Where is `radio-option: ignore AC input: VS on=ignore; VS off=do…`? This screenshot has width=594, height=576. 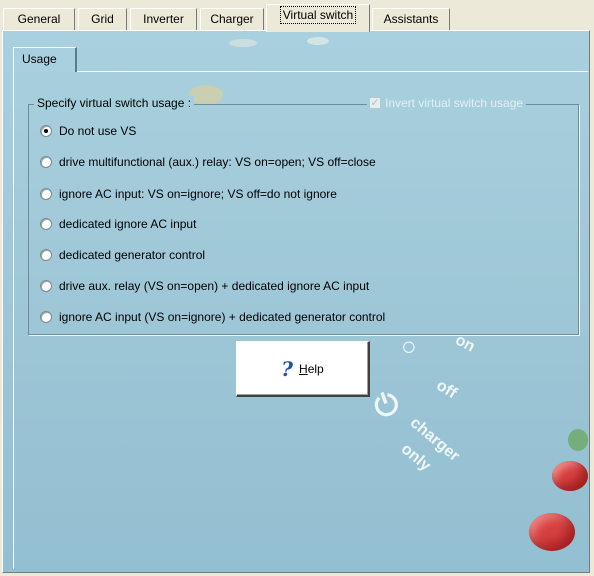 radio-option: ignore AC input: VS on=ignore; VS off=do… is located at coordinates (188, 194).